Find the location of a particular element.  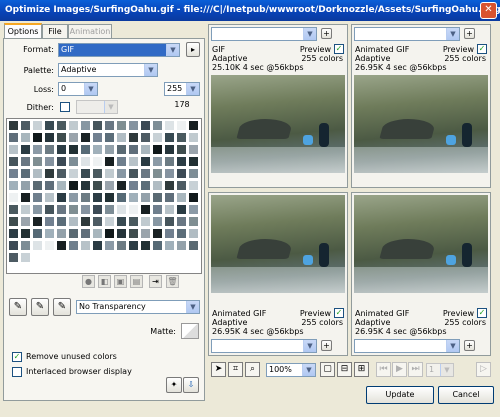

magic-wand-icon: ✦ is located at coordinates (174, 385).